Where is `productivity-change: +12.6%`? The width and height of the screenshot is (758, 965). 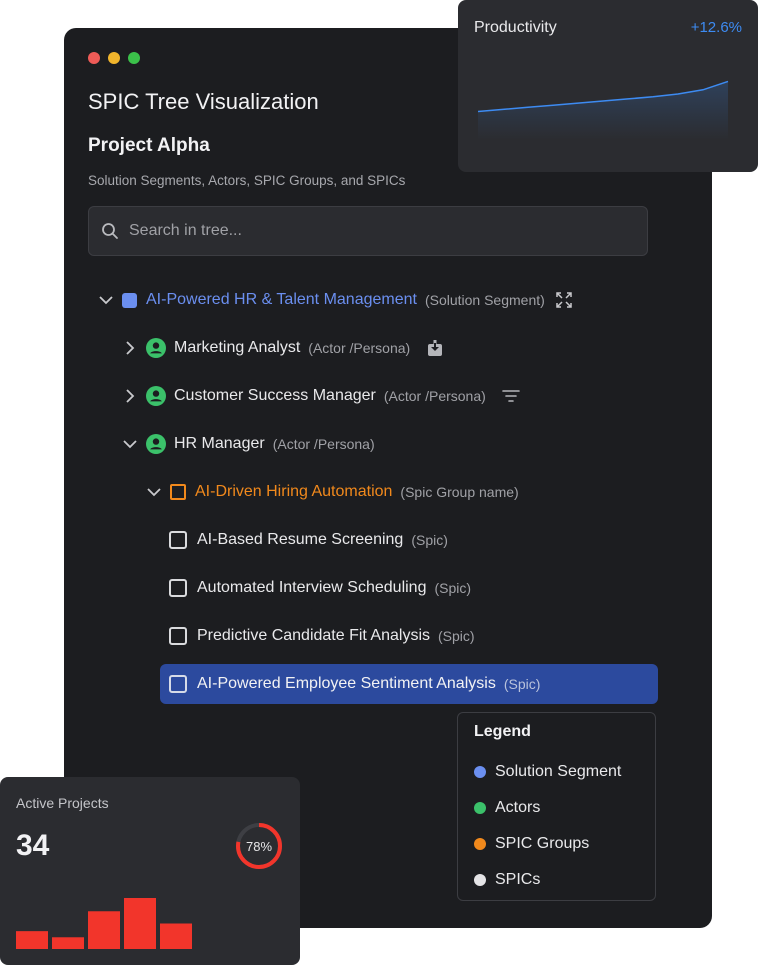
productivity-change: +12.6% is located at coordinates (716, 27).